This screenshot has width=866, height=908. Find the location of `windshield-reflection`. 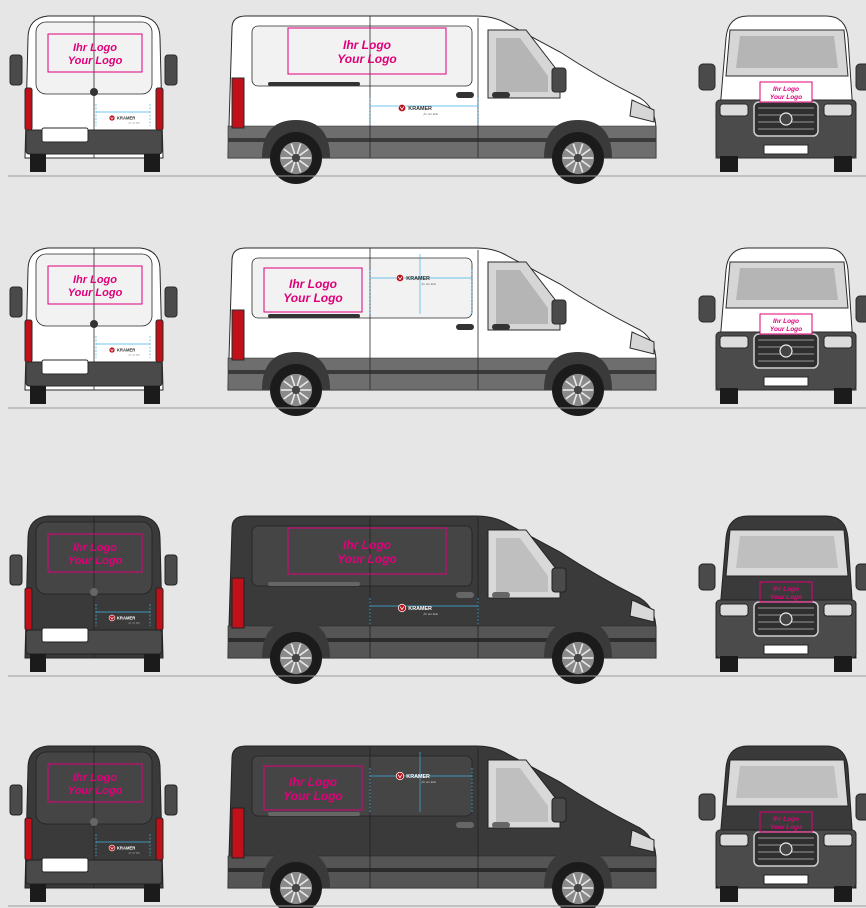

windshield-reflection is located at coordinates (787, 284).